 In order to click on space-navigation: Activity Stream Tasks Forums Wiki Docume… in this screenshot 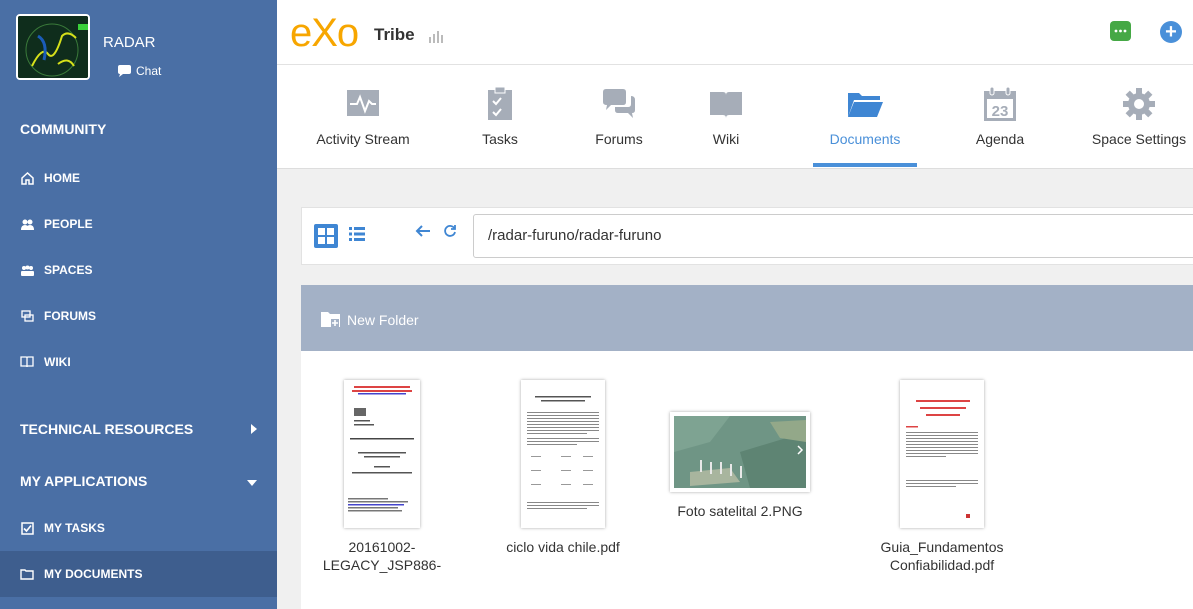, I will do `click(735, 117)`.